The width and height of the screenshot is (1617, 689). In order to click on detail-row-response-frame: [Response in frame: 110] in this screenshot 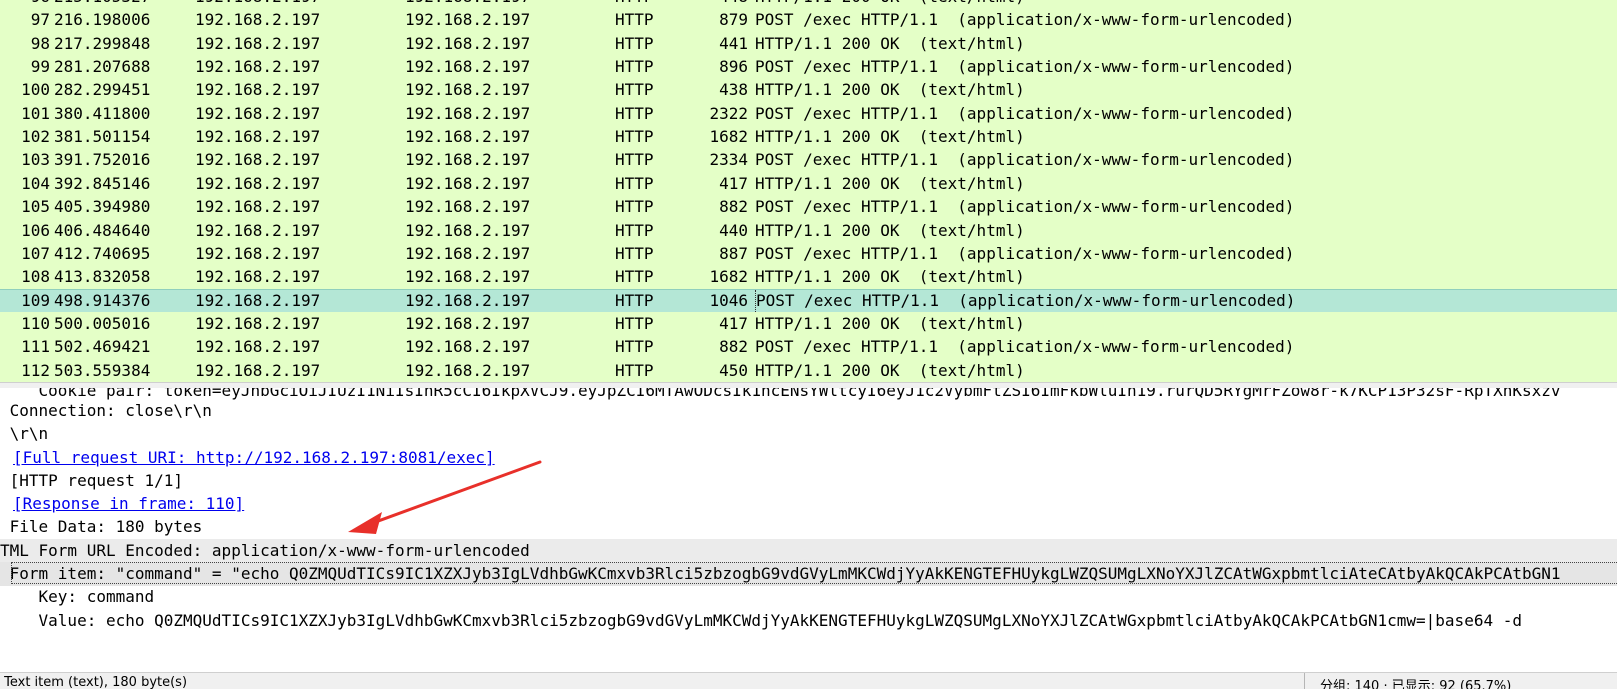, I will do `click(808, 504)`.